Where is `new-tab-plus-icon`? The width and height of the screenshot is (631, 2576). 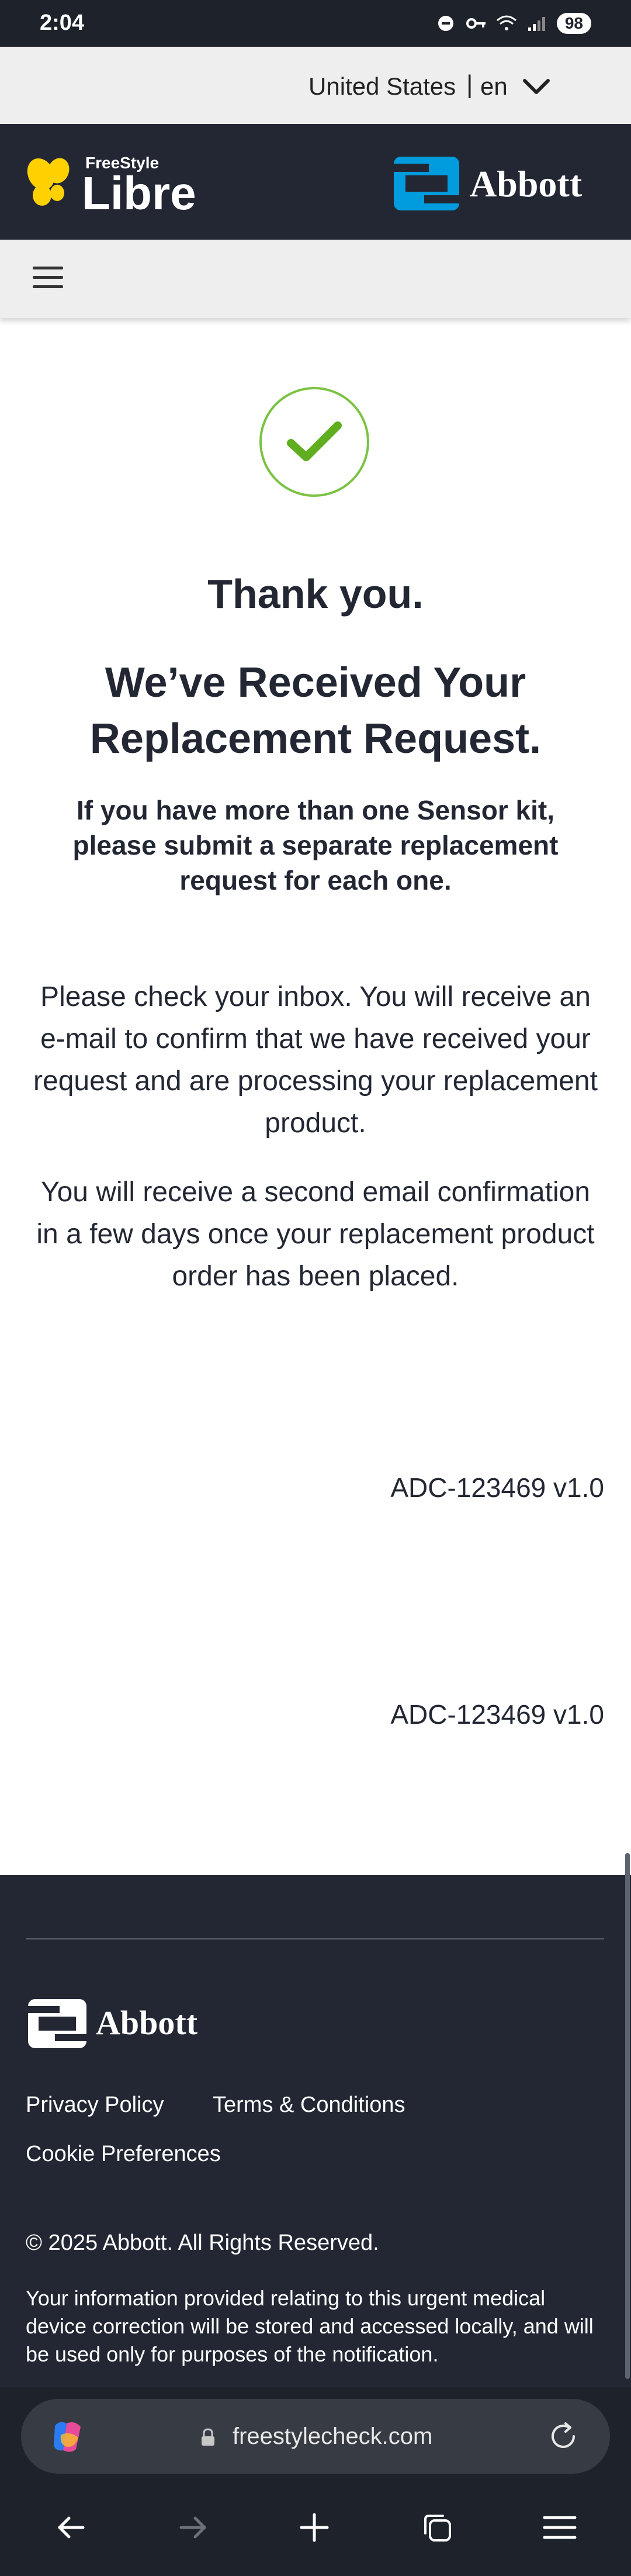 new-tab-plus-icon is located at coordinates (314, 2527).